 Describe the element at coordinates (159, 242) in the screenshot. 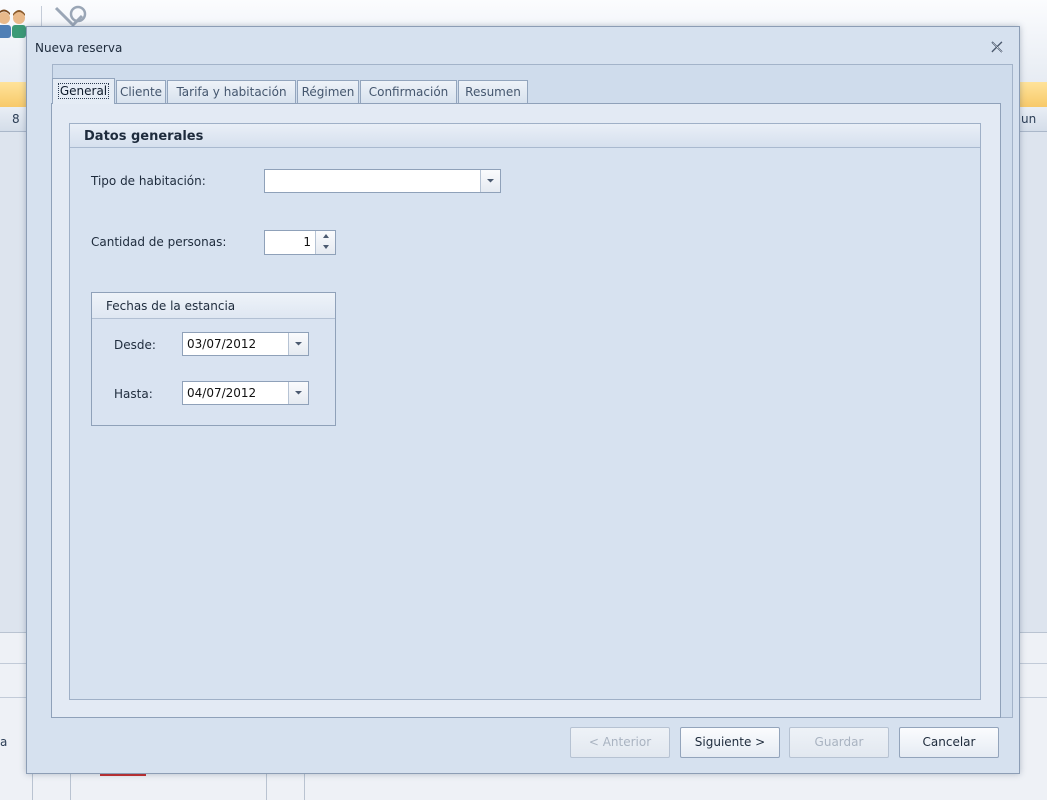

I see `cantidad-personas-label: Cantidad de personas:` at that location.